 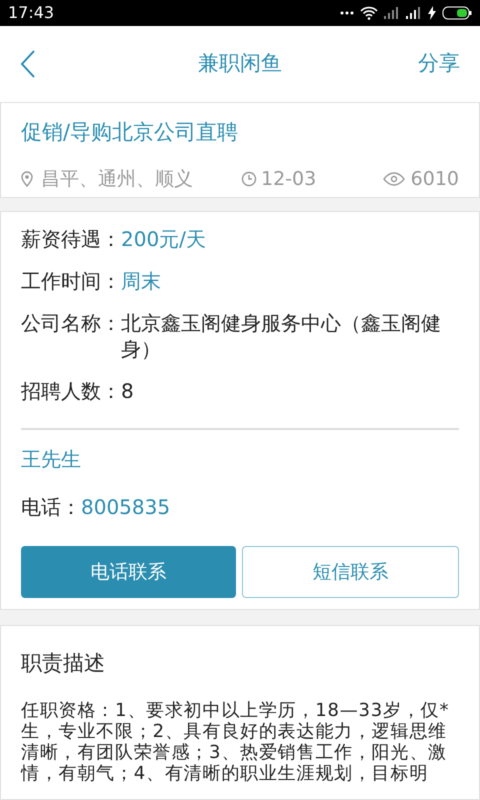 I want to click on battery-icon, so click(x=457, y=13).